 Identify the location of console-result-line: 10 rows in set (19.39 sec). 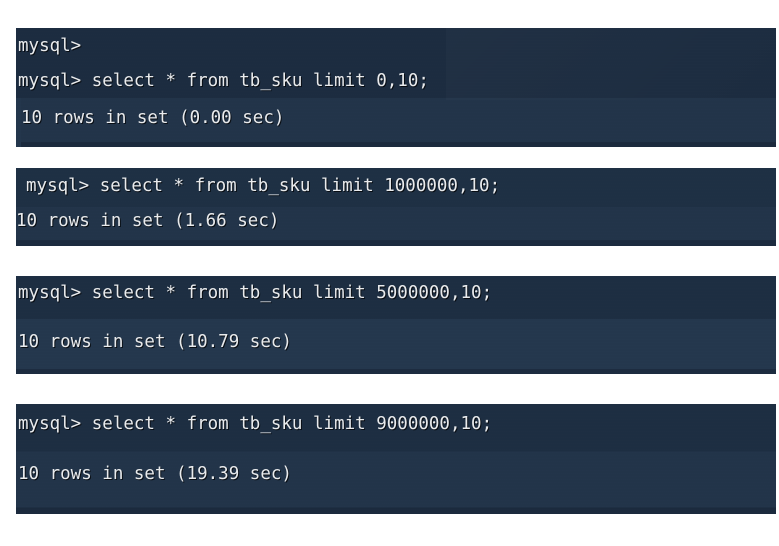
(155, 474).